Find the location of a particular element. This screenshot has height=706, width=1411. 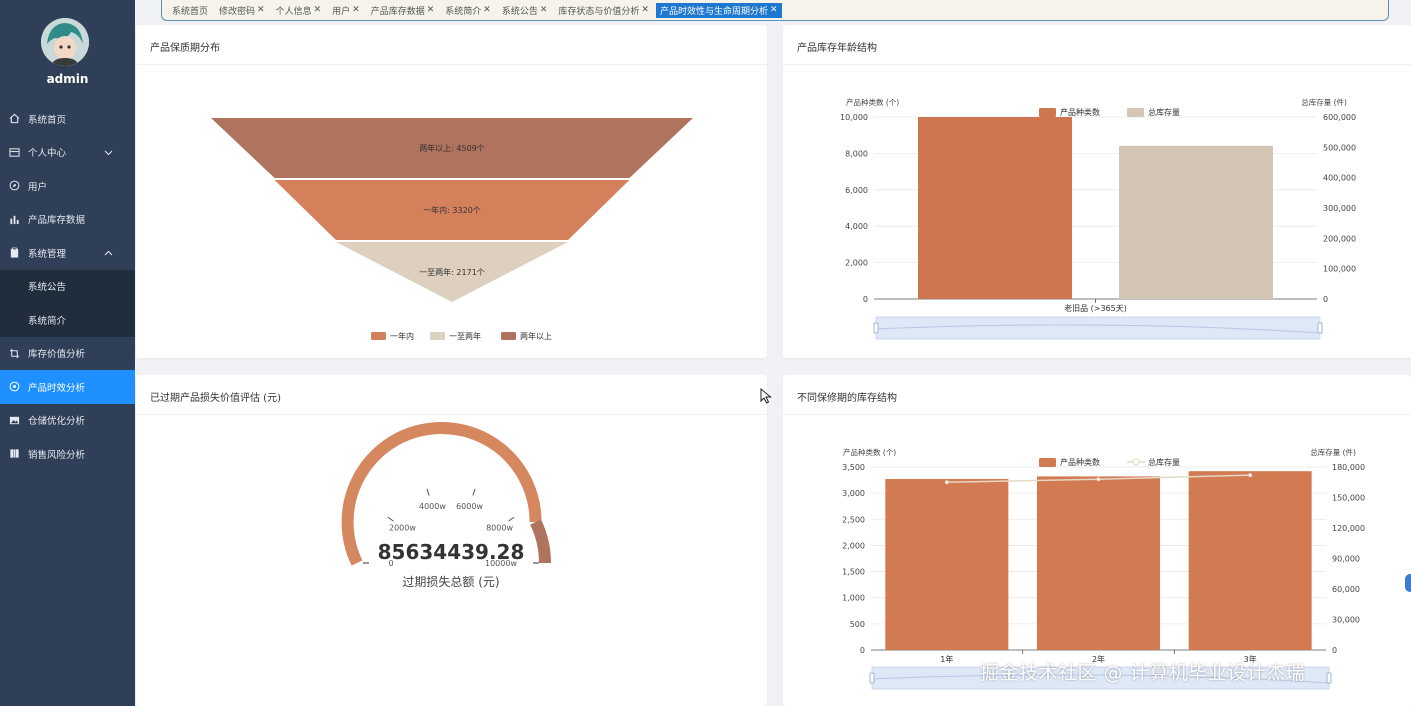

picture-icon is located at coordinates (14, 420).